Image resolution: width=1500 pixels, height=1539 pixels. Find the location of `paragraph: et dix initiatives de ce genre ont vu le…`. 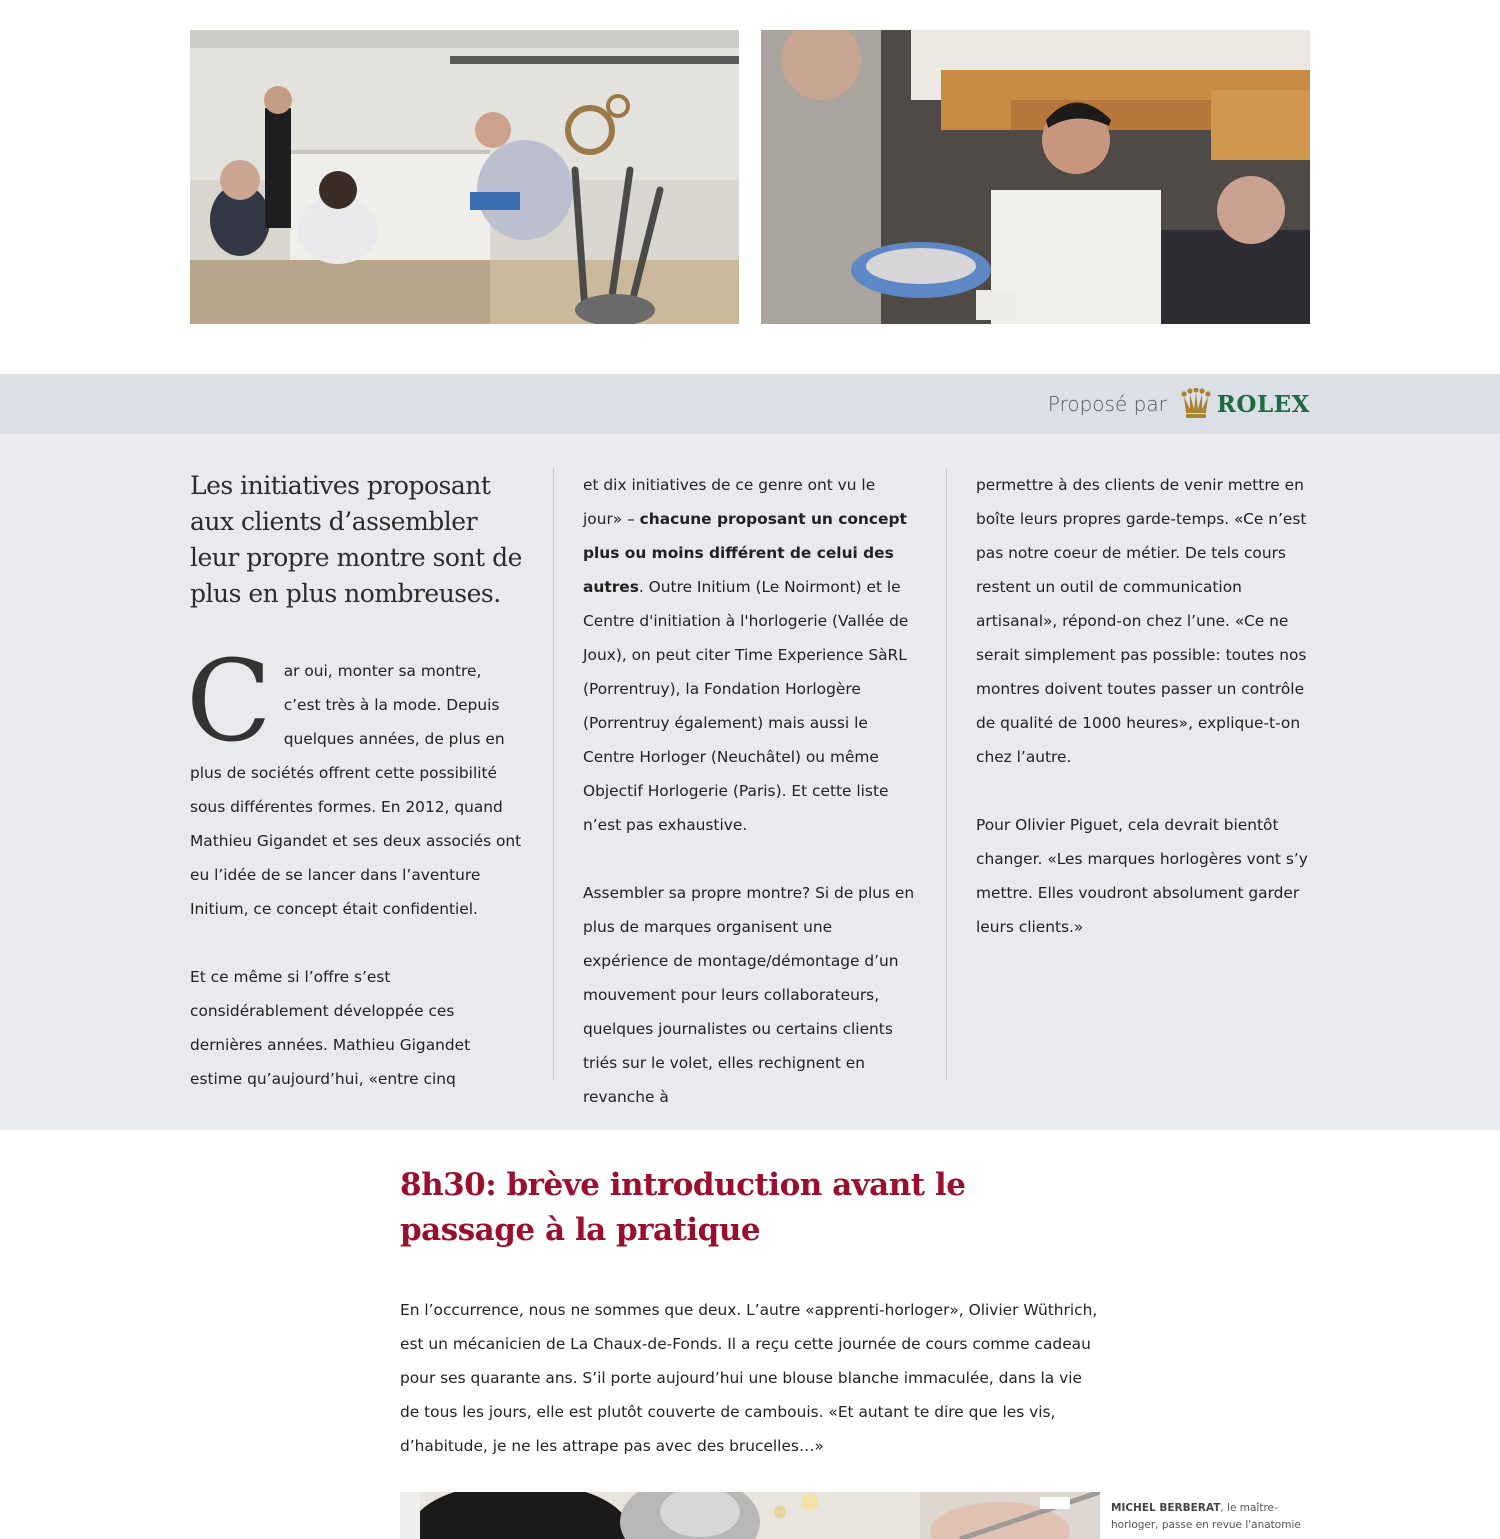

paragraph: et dix initiatives de ce genre ont vu le… is located at coordinates (749, 655).